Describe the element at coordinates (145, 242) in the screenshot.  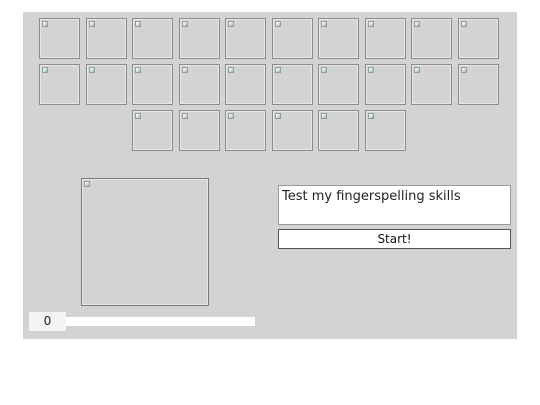
I see `sign-preview-image` at that location.